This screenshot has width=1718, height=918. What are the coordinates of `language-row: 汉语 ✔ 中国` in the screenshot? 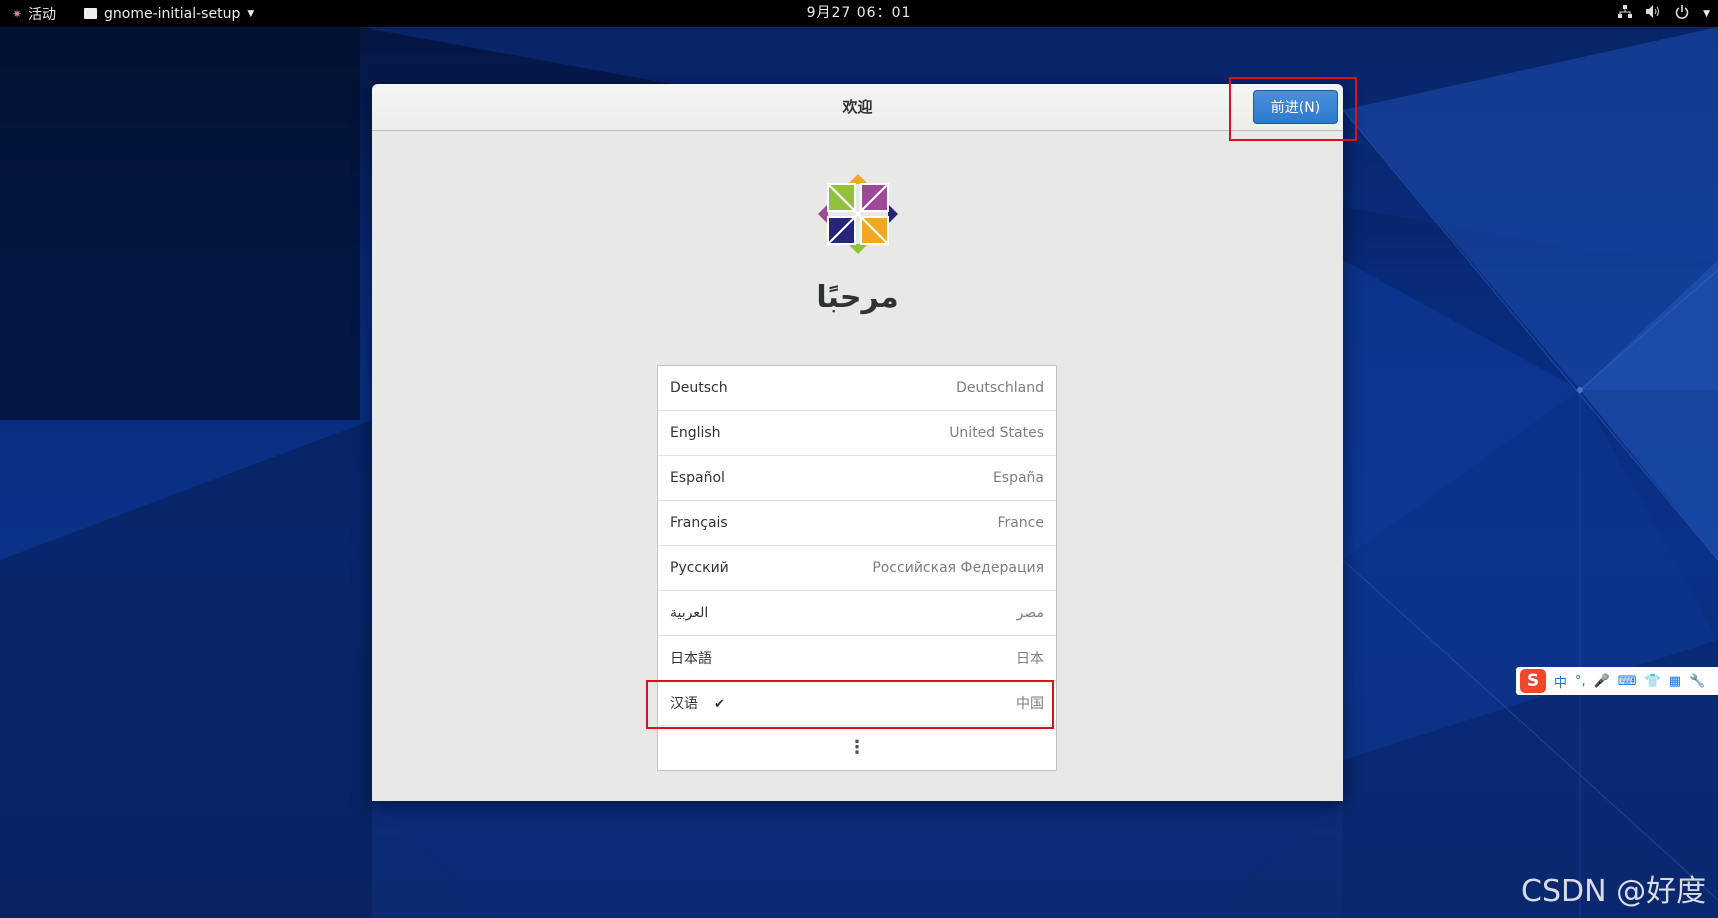 It's located at (857, 703).